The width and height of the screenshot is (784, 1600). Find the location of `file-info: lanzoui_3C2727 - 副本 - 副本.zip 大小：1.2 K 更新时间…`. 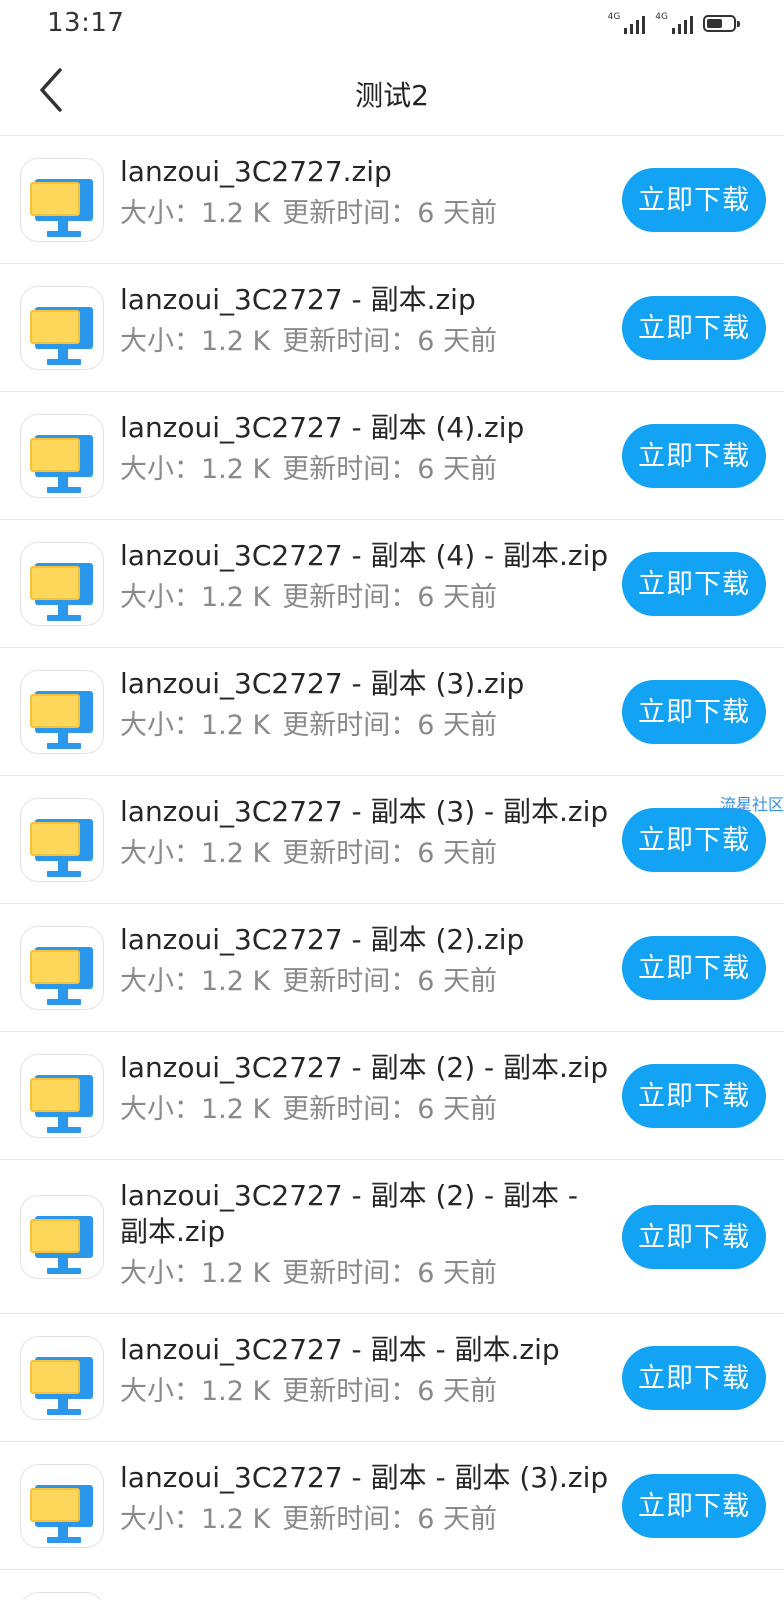

file-info: lanzoui_3C2727 - 副本 - 副本.zip 大小：1.2 K 更新时间… is located at coordinates (365, 1370).